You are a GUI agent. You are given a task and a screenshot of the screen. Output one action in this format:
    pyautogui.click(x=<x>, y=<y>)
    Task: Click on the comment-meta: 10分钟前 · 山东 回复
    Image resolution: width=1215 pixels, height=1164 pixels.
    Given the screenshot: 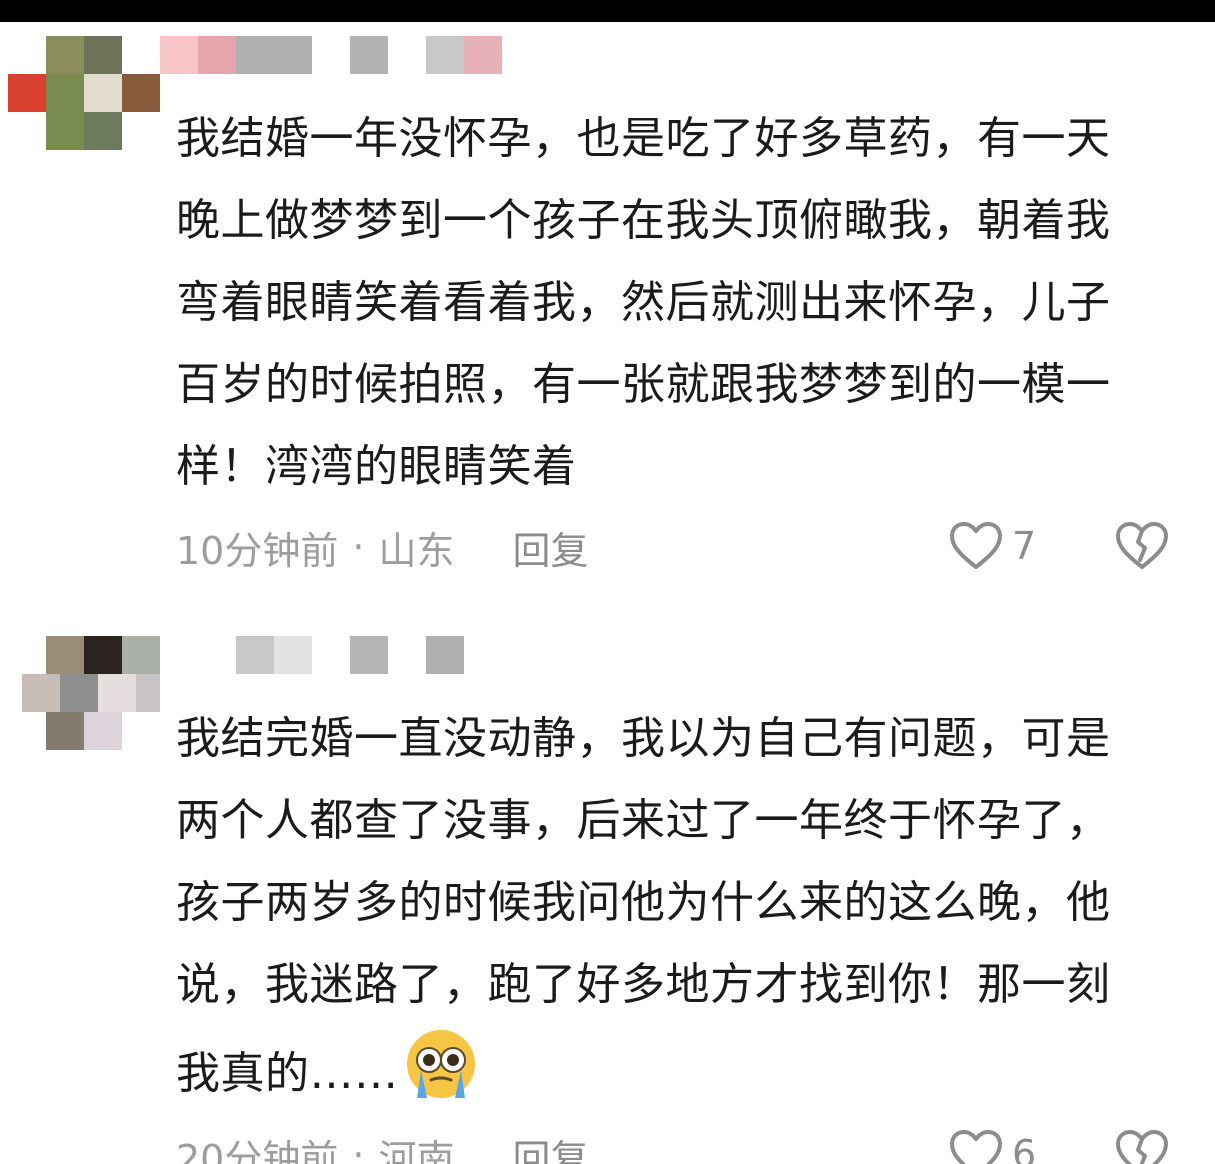 What is the action you would take?
    pyautogui.click(x=382, y=547)
    